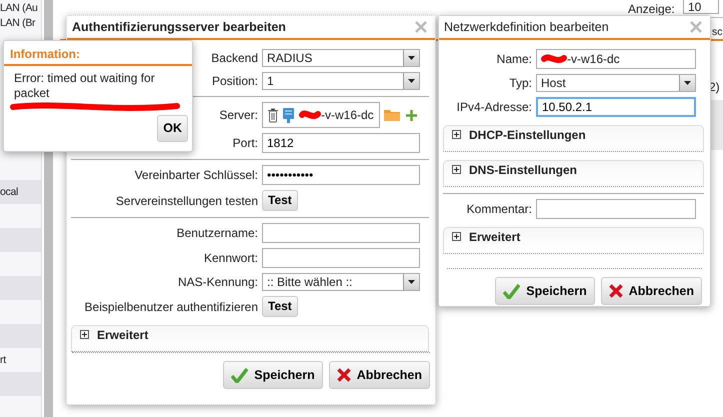 The image size is (723, 417). What do you see at coordinates (616, 83) in the screenshot?
I see `select-field: Host` at bounding box center [616, 83].